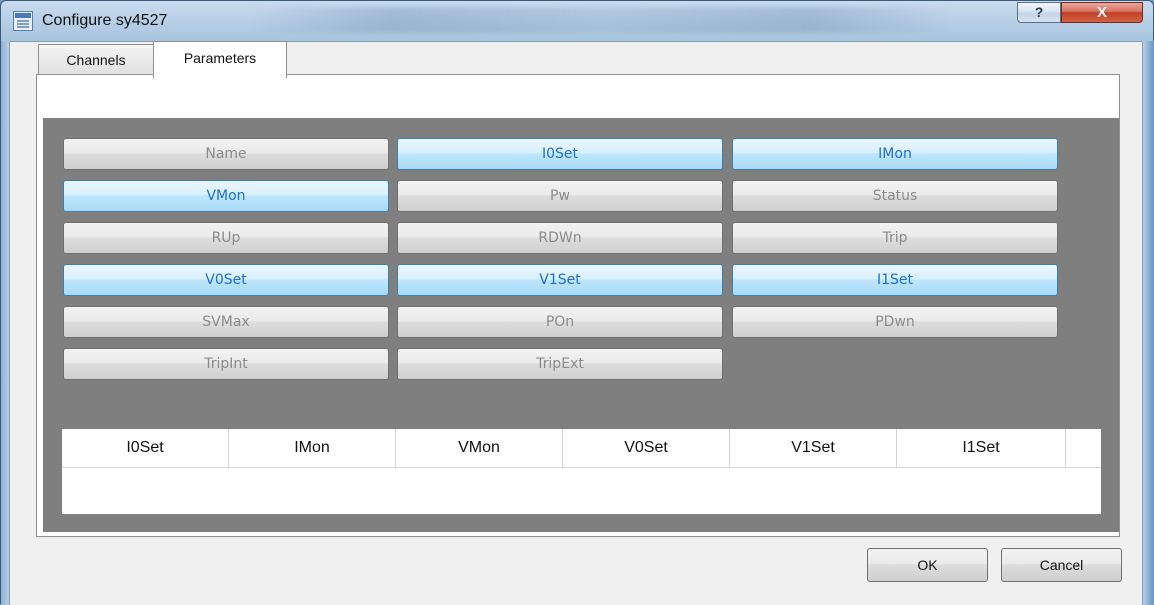 The height and width of the screenshot is (605, 1154). Describe the element at coordinates (895, 322) in the screenshot. I see `param-button-pdwn: PDwn` at that location.